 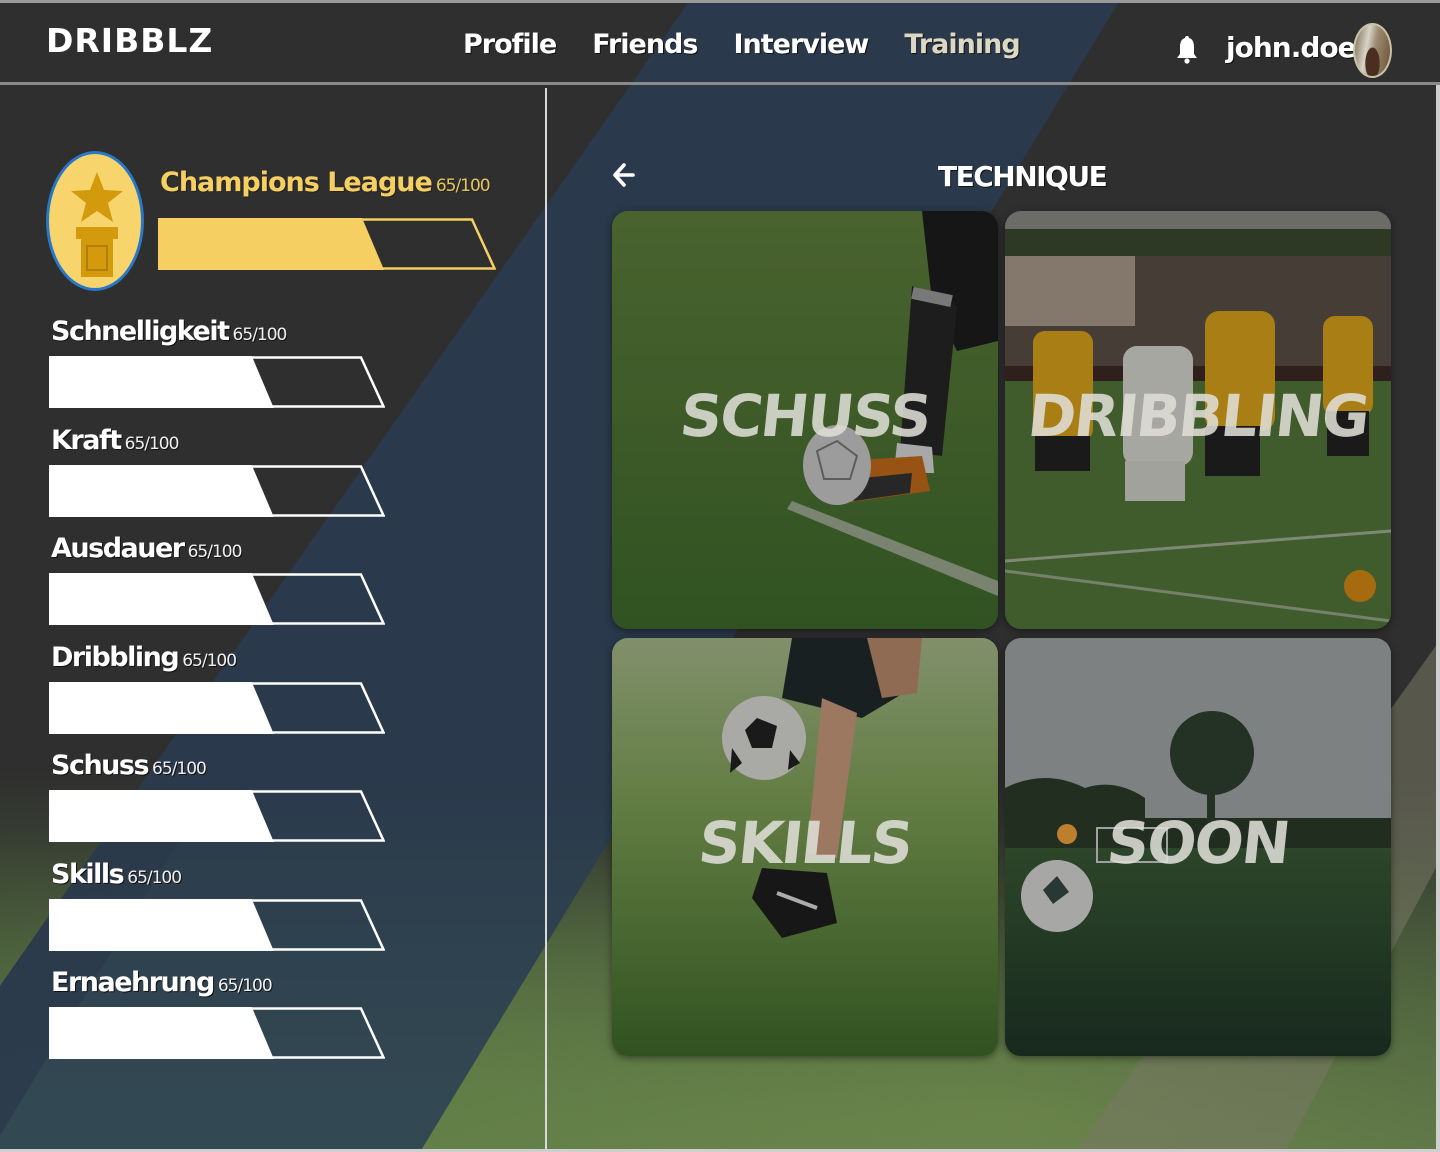 I want to click on app-logo-text: DRIBBLZ, so click(x=130, y=40).